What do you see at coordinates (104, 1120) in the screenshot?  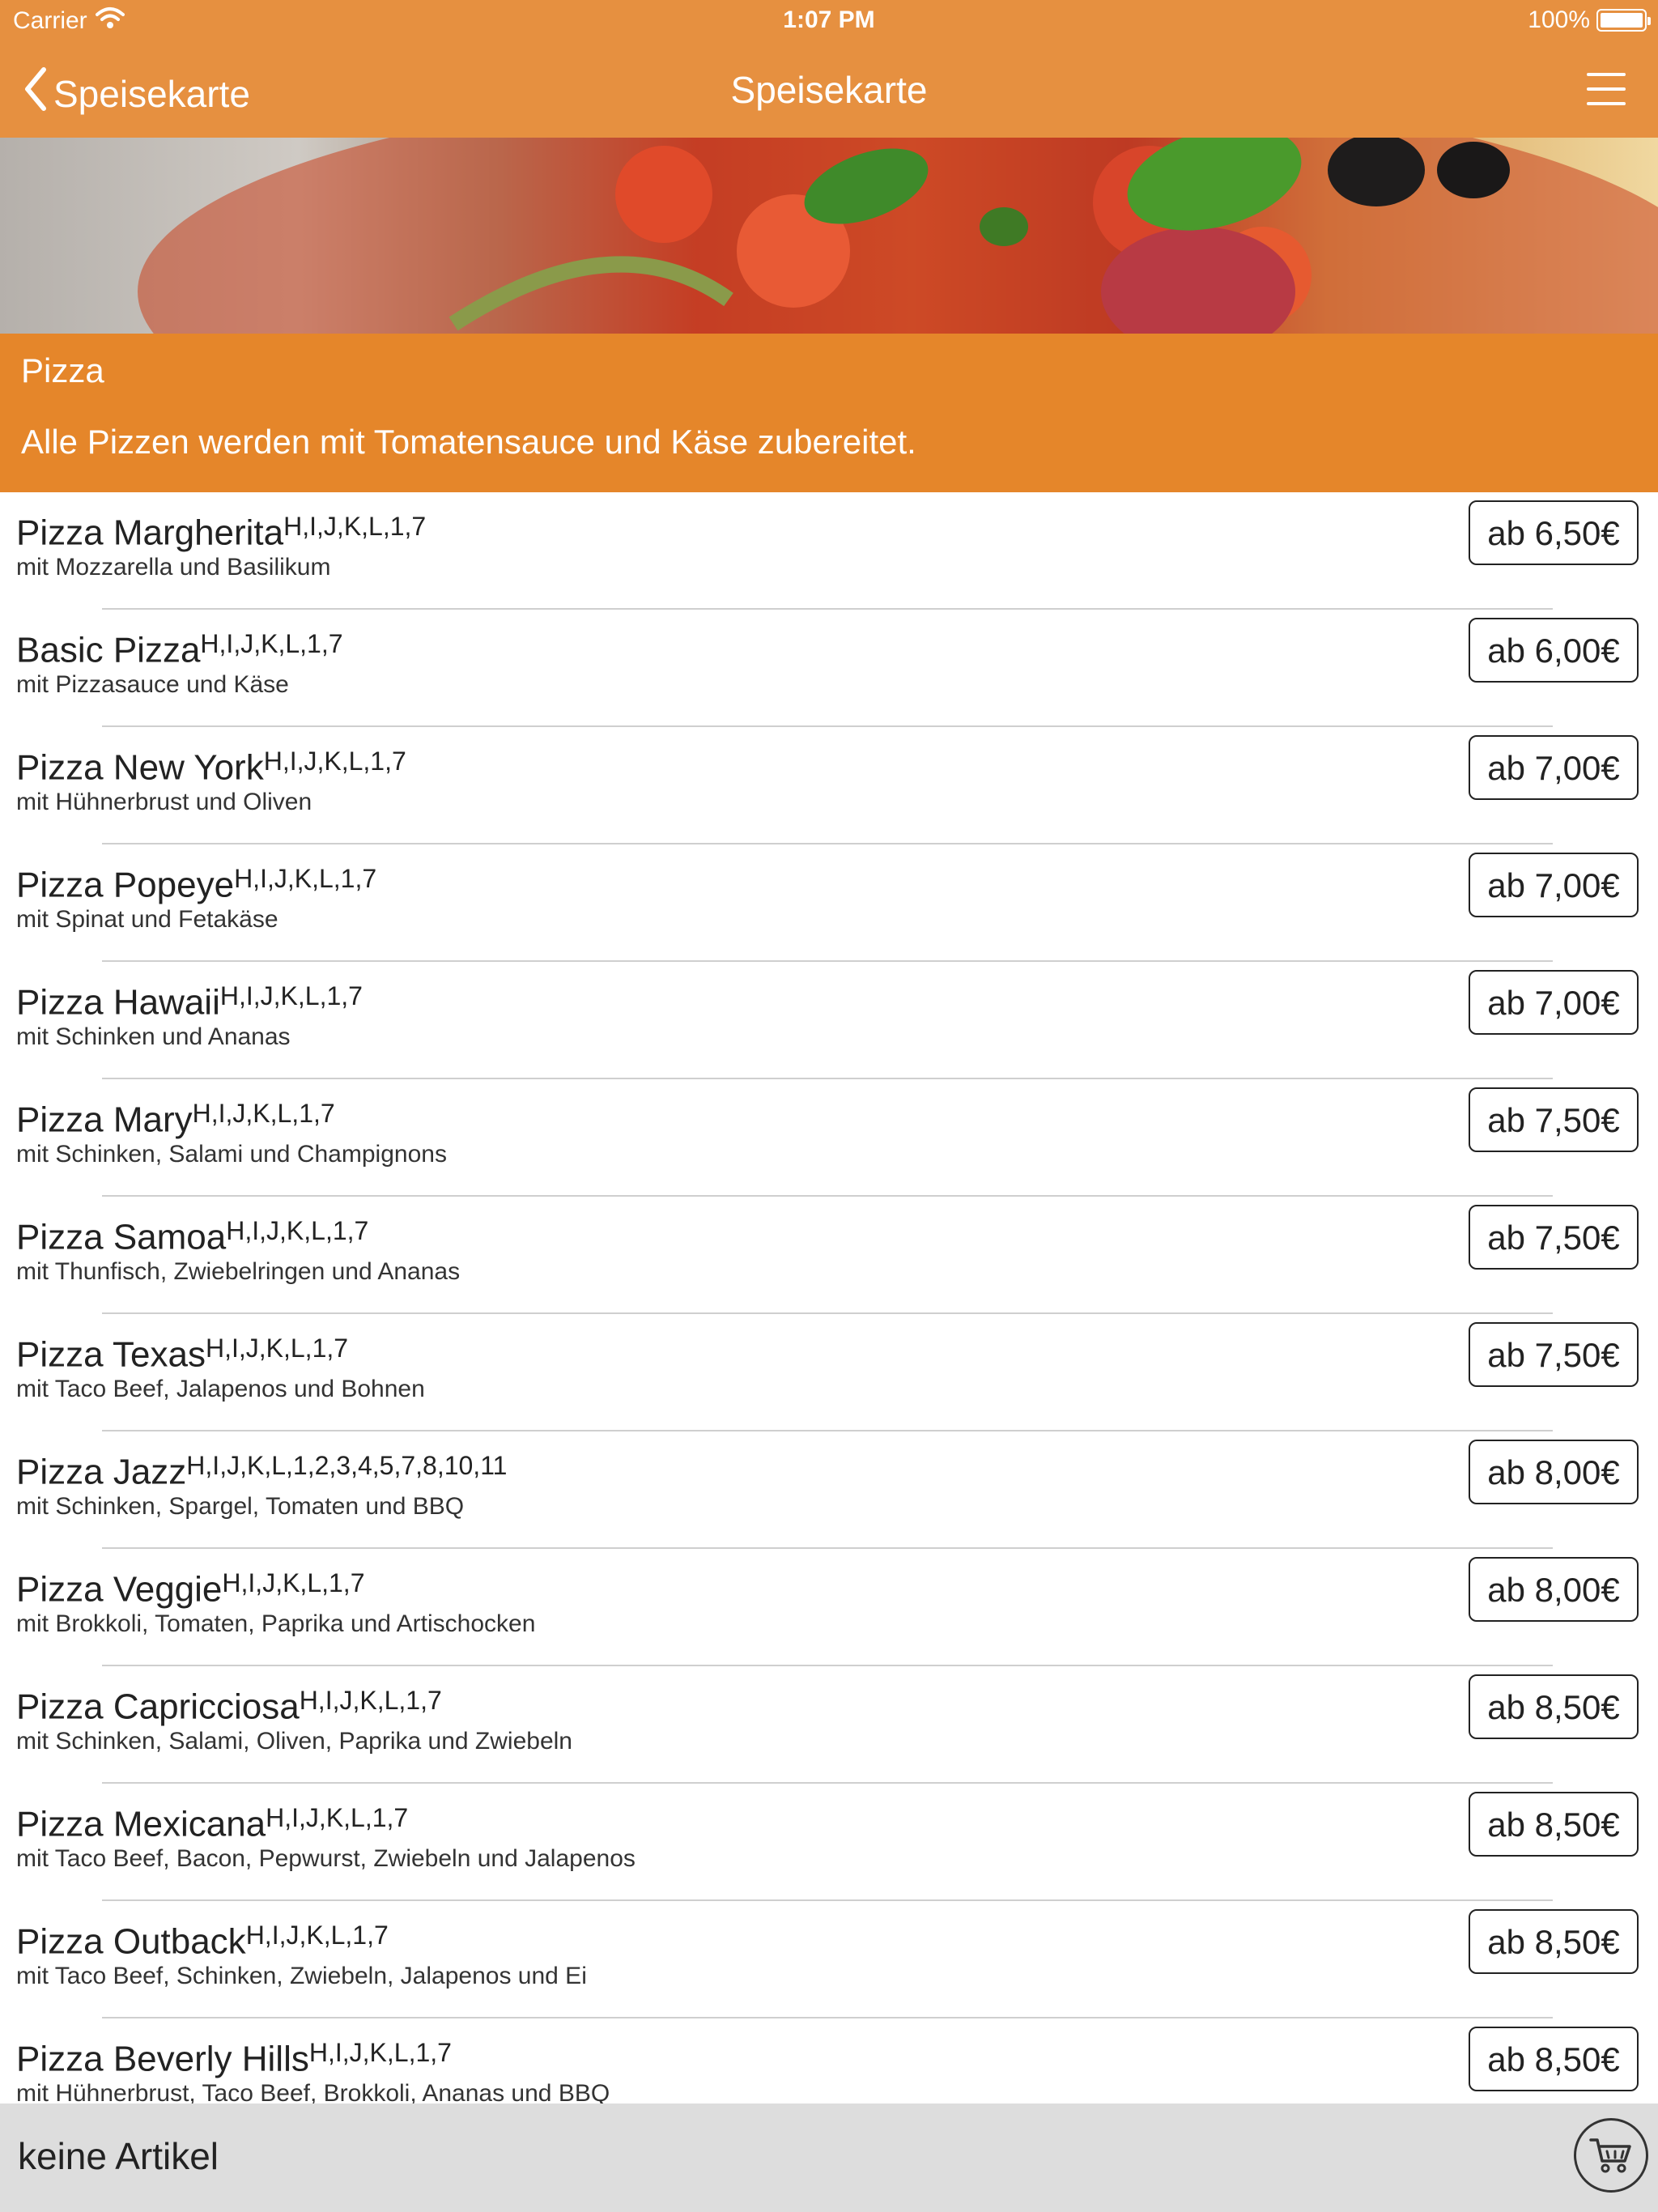 I see `item-name-text: Pizza Mary` at bounding box center [104, 1120].